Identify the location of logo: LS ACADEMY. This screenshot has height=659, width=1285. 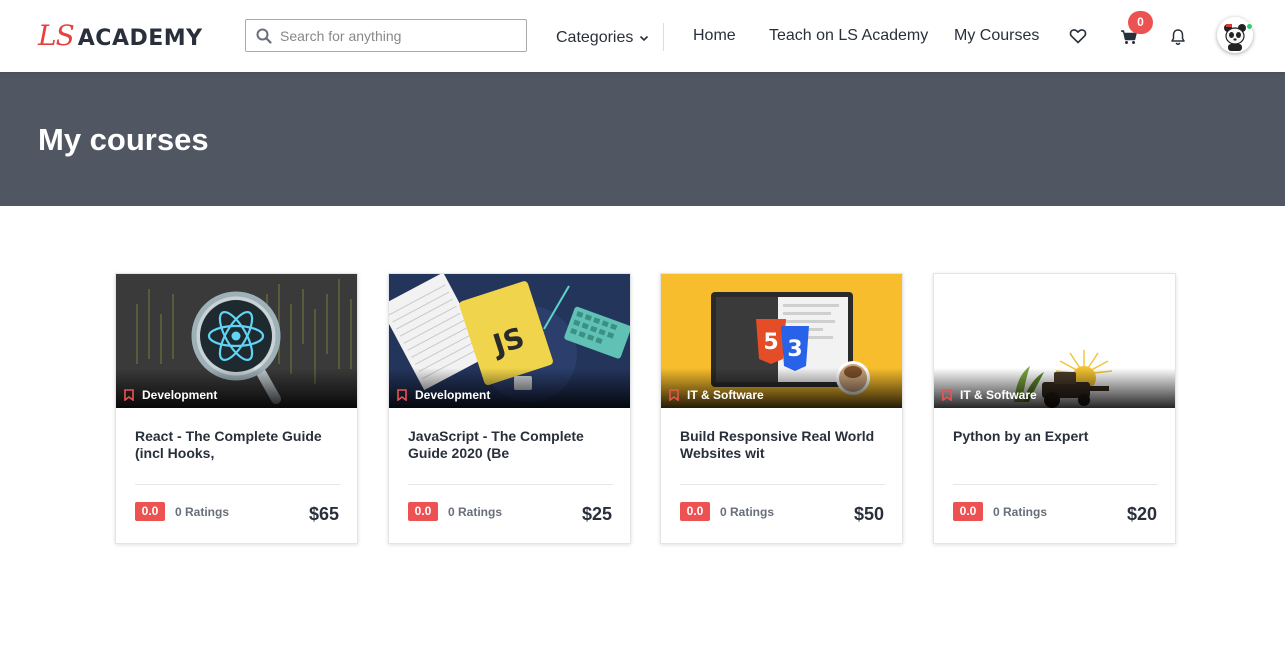
(120, 35).